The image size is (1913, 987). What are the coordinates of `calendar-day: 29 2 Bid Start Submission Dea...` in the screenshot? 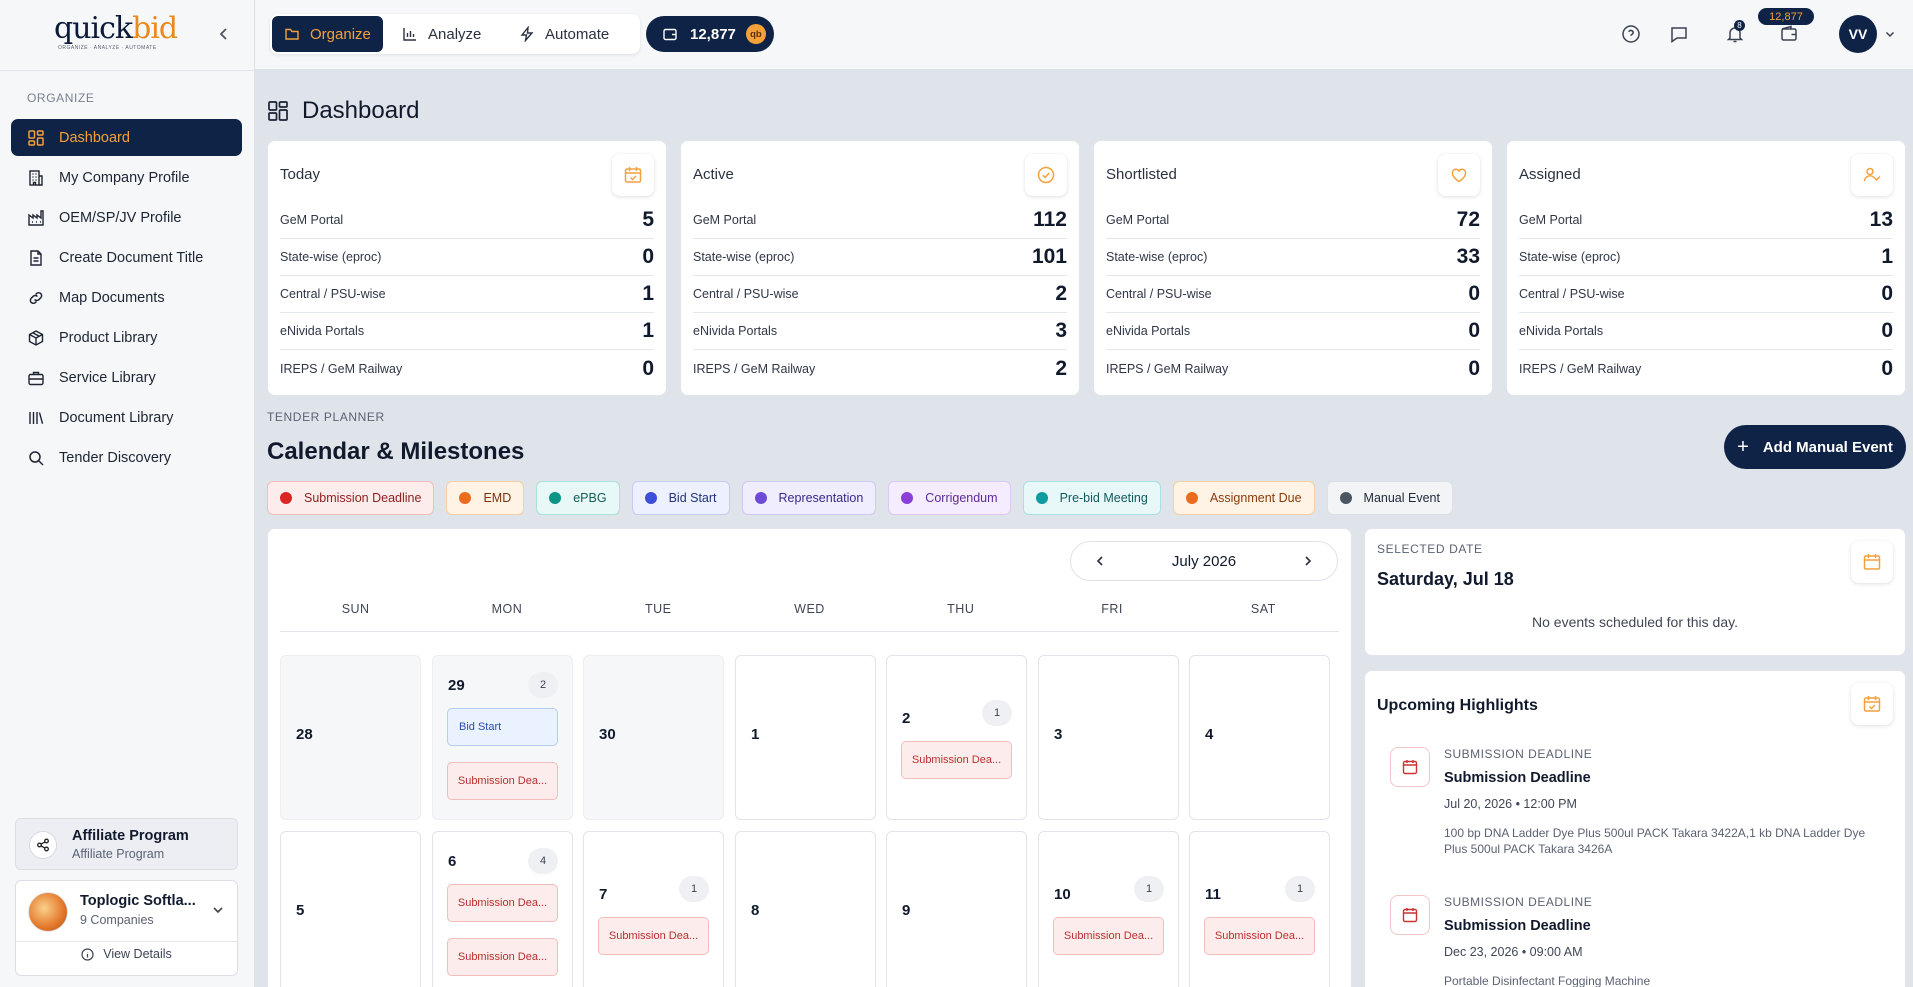 It's located at (502, 737).